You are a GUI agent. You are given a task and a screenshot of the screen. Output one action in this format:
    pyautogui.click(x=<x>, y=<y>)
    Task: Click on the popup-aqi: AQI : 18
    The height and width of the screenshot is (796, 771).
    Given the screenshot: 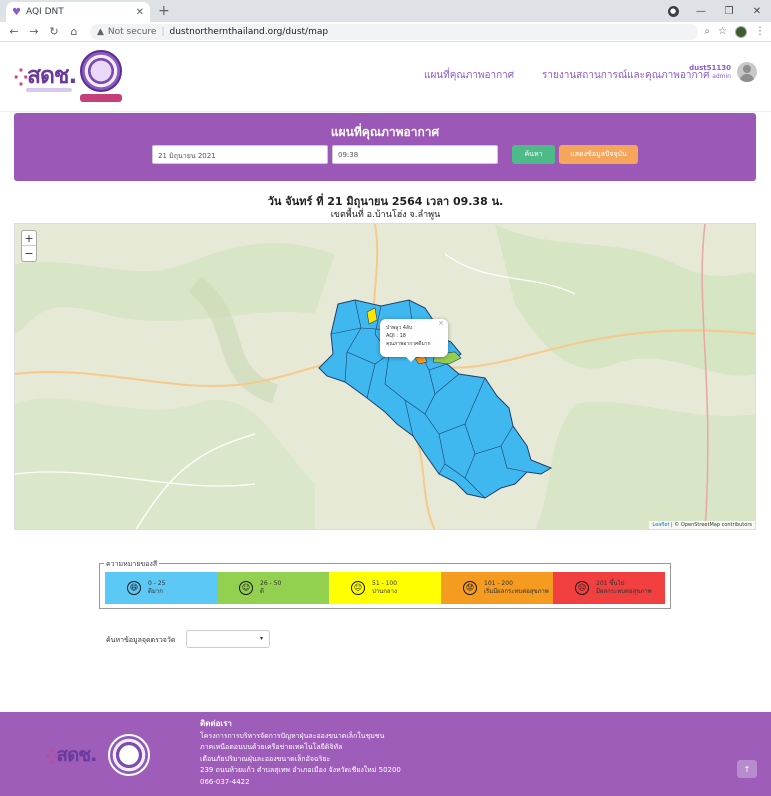 What is the action you would take?
    pyautogui.click(x=396, y=336)
    